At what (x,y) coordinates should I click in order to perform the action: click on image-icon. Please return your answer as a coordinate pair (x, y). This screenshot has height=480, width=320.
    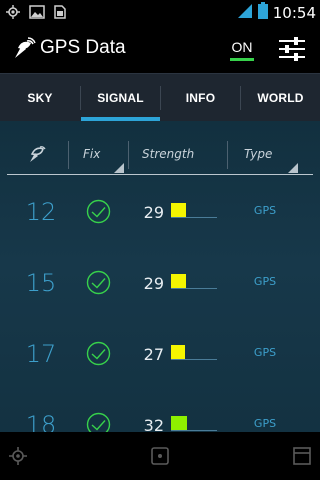
    Looking at the image, I should click on (37, 13).